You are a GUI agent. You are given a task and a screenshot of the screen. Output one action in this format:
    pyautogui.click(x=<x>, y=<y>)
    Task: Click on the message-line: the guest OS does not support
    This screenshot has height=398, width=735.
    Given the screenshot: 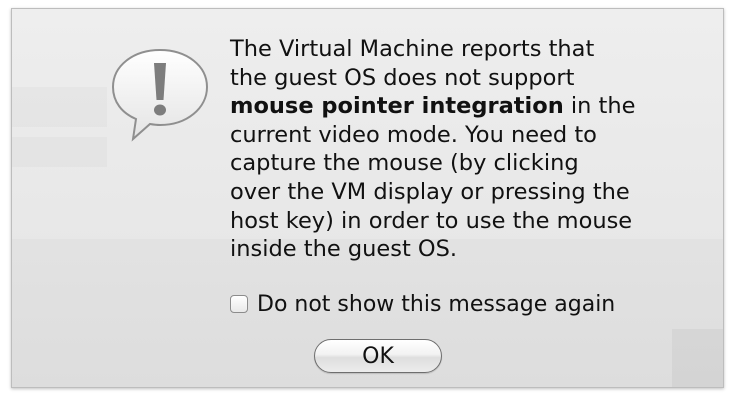 What is the action you would take?
    pyautogui.click(x=402, y=77)
    